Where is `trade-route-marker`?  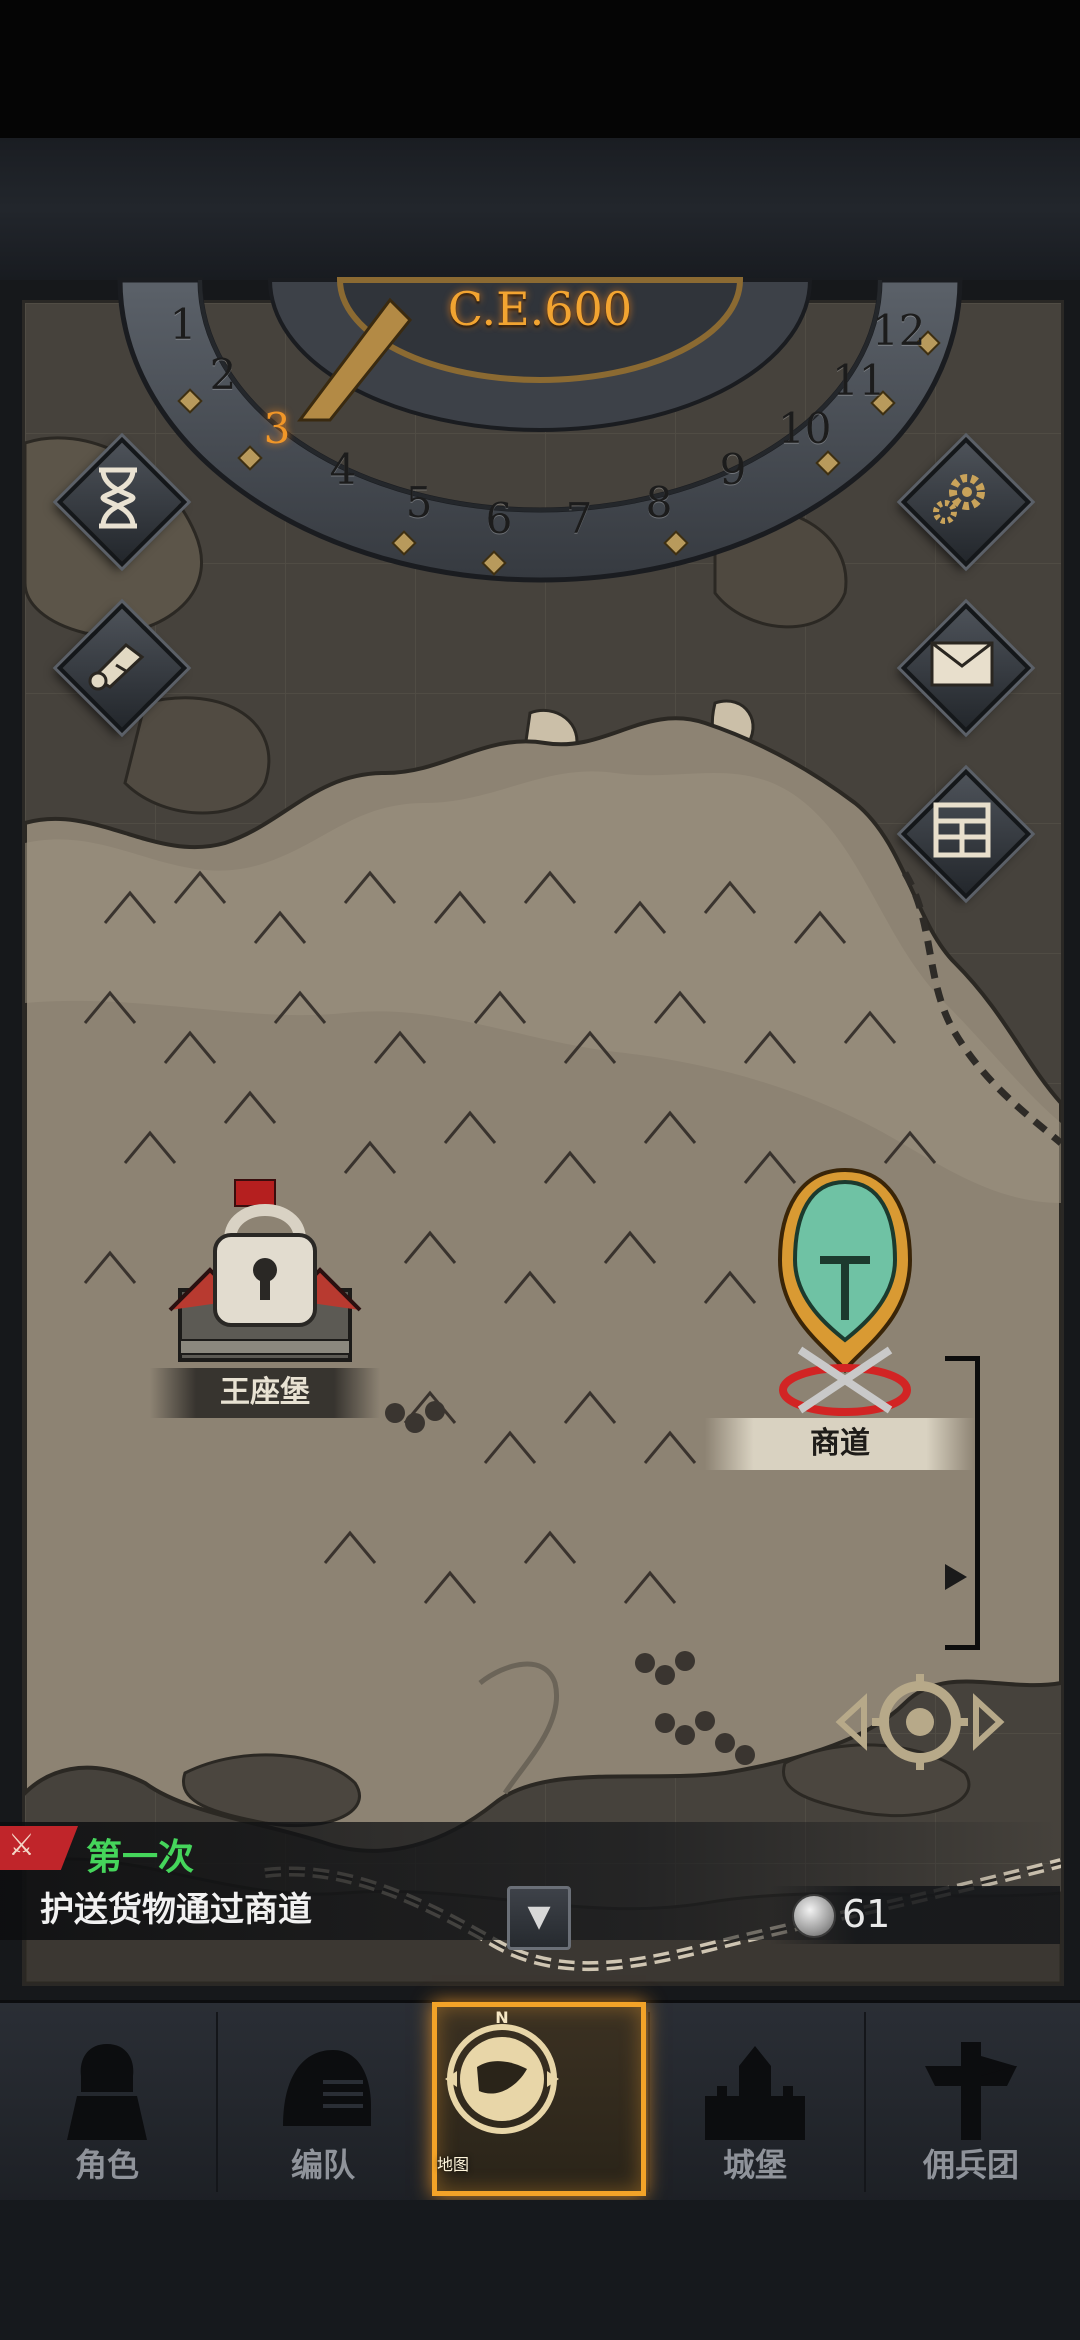 trade-route-marker is located at coordinates (845, 1290).